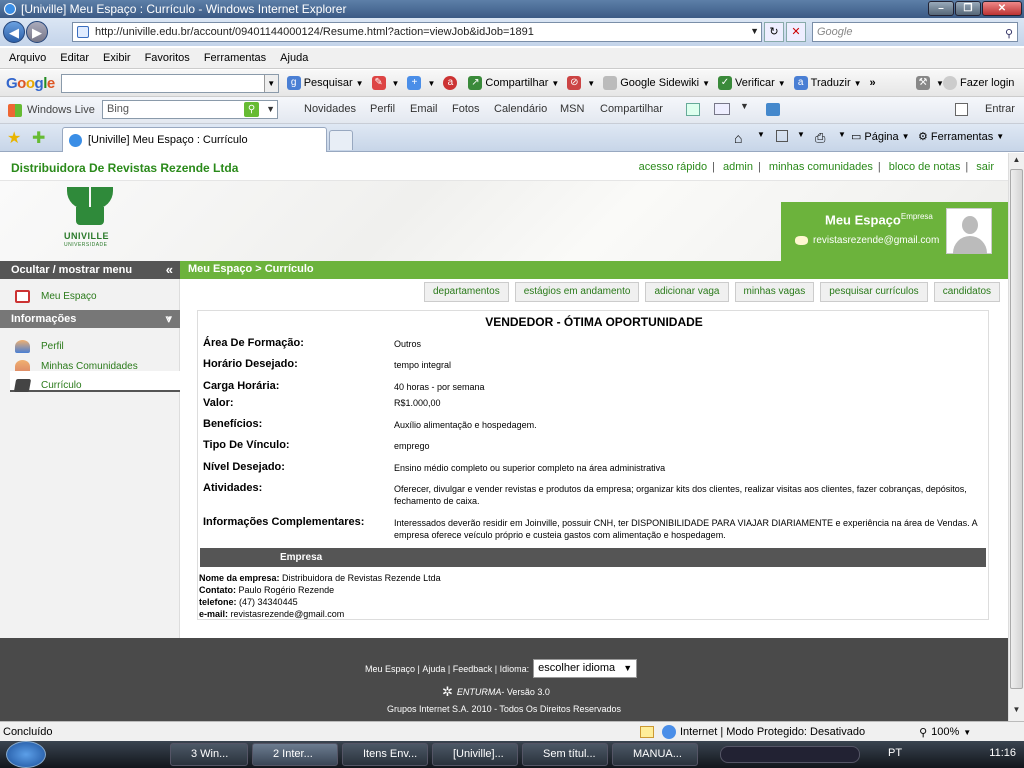 This screenshot has height=768, width=1024. I want to click on protected-mode-icon, so click(647, 732).